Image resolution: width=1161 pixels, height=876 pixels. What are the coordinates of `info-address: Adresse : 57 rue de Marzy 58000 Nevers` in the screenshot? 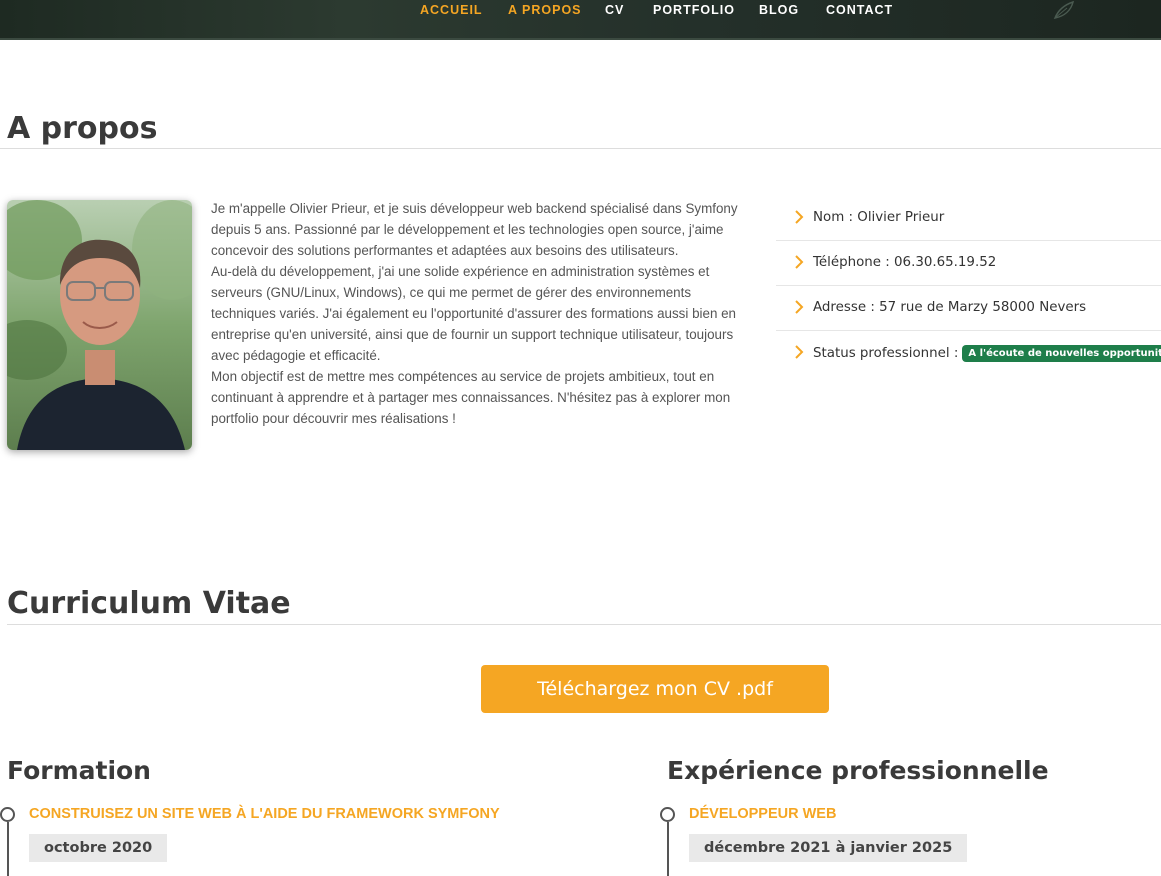 It's located at (950, 307).